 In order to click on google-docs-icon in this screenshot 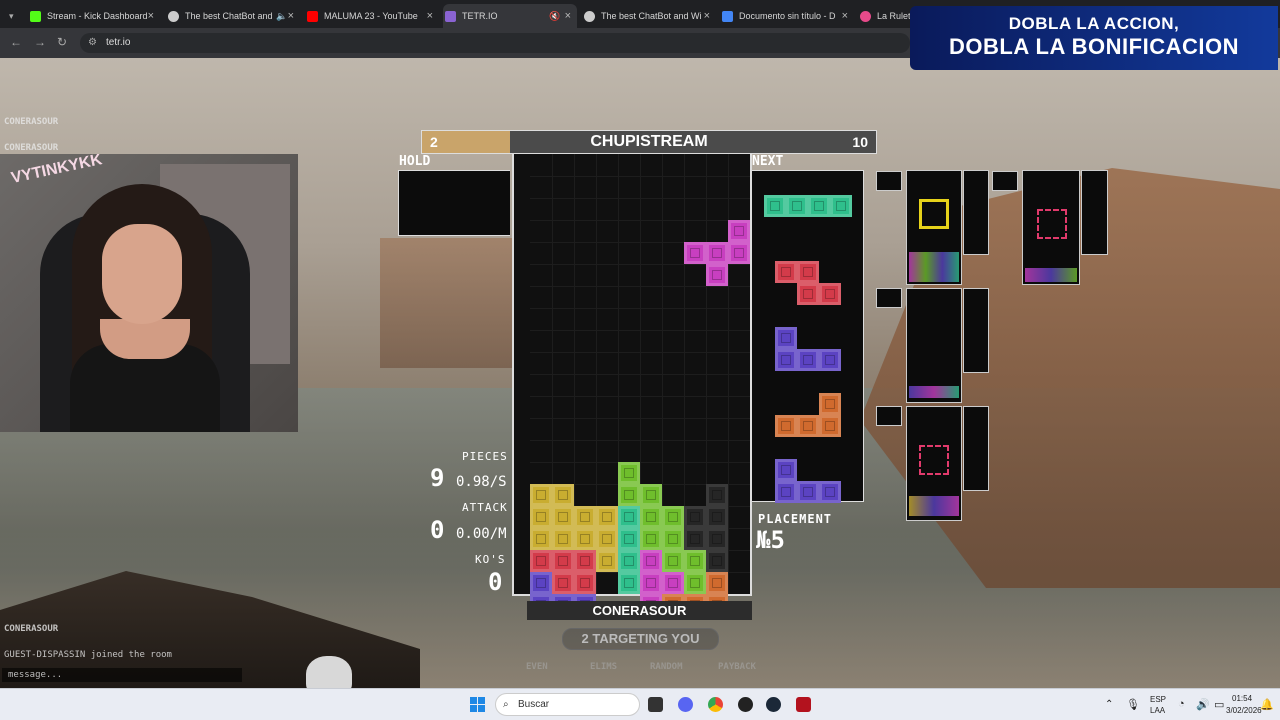, I will do `click(727, 16)`.